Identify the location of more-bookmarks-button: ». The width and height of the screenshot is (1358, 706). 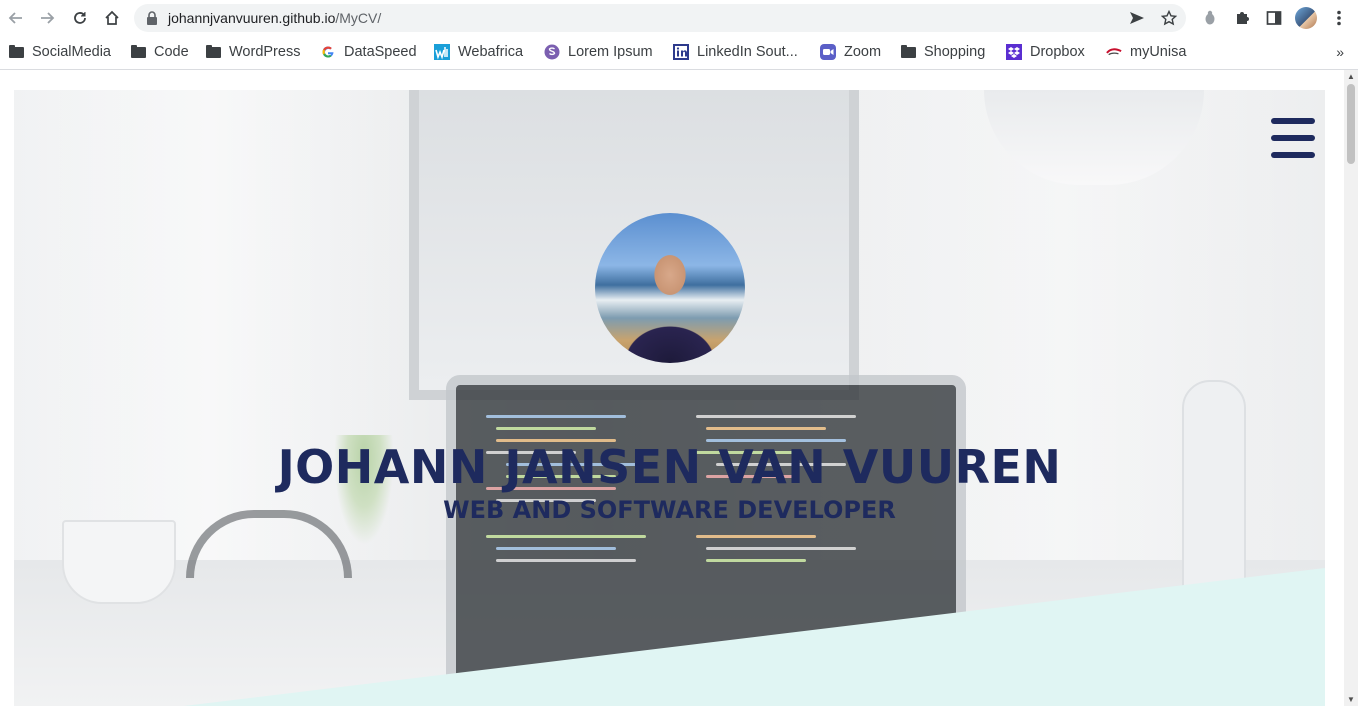
(1340, 52).